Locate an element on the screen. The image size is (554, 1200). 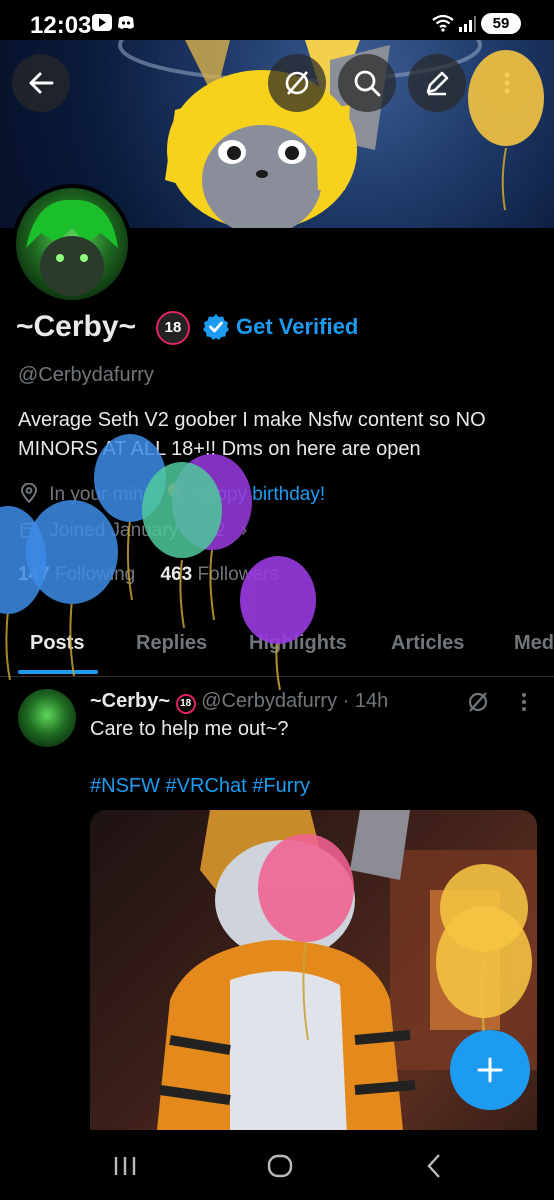
recent-apps-icon is located at coordinates (125, 1166).